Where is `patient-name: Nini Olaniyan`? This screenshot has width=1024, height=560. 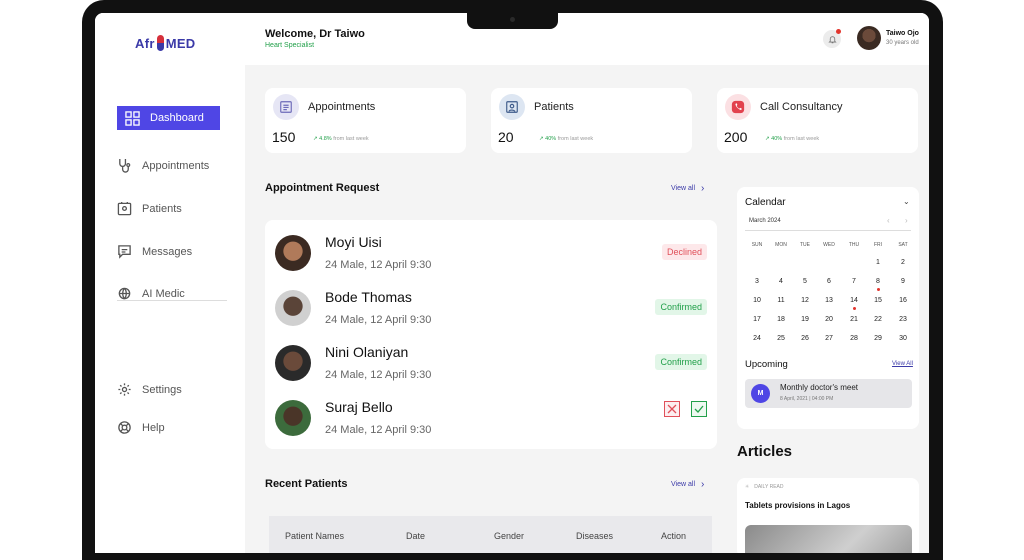 patient-name: Nini Olaniyan is located at coordinates (367, 352).